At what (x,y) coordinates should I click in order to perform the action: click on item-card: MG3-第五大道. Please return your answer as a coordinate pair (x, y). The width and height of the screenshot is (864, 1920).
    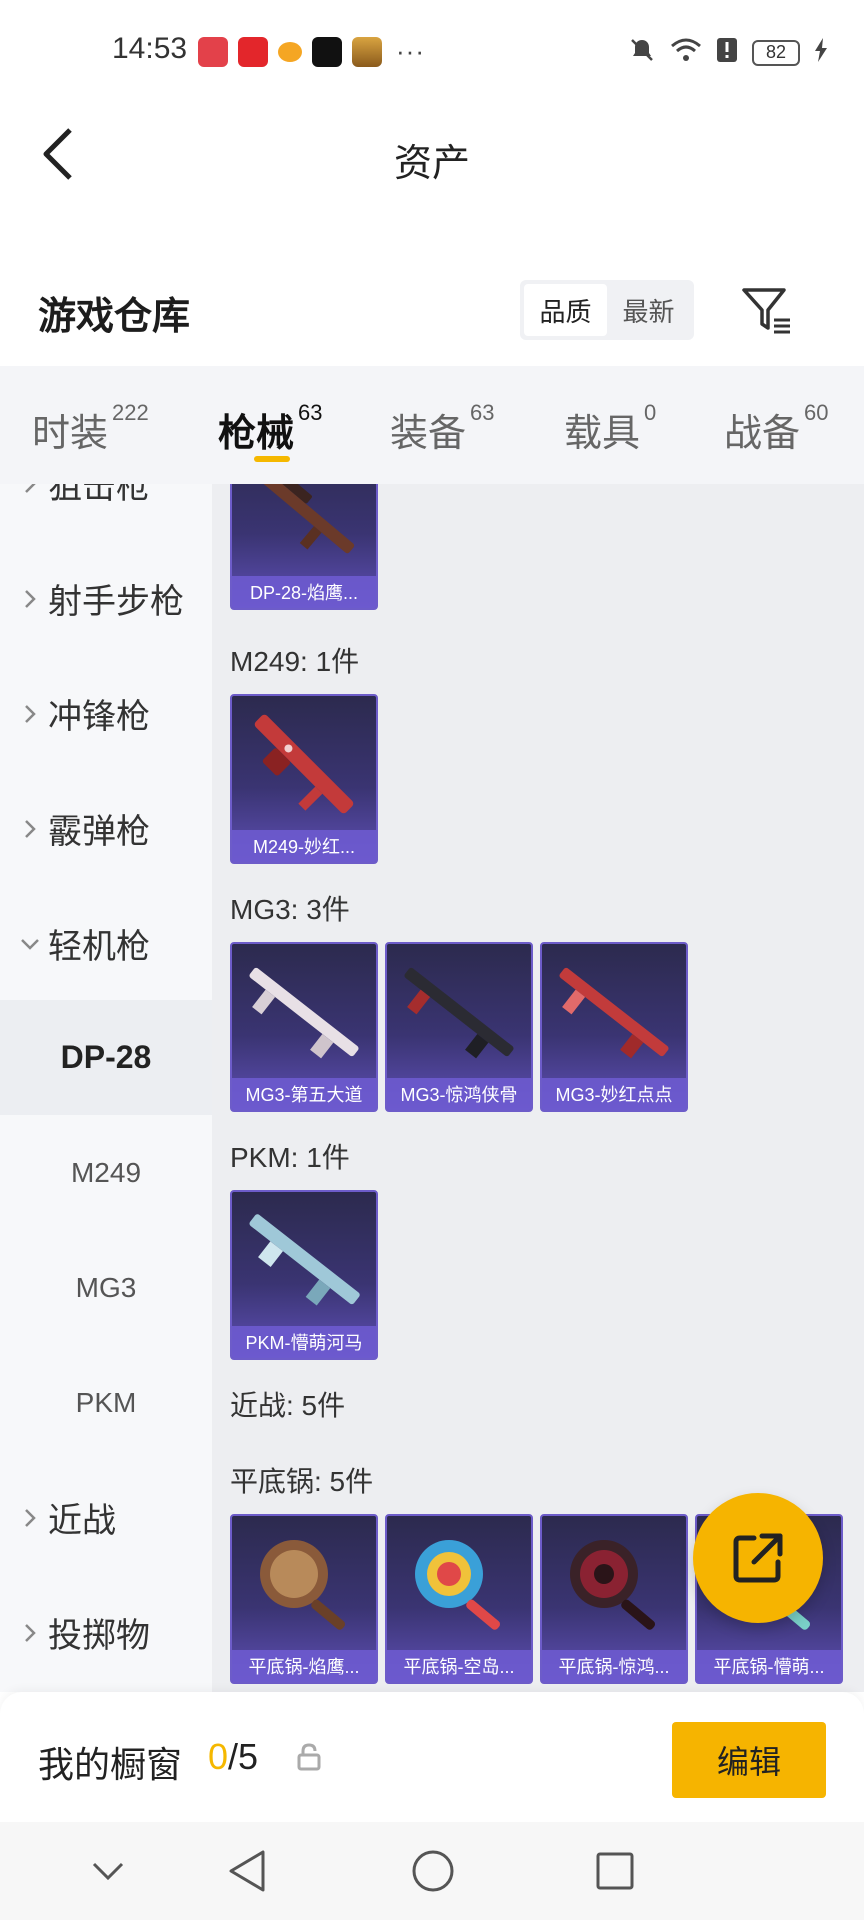
    Looking at the image, I should click on (304, 1027).